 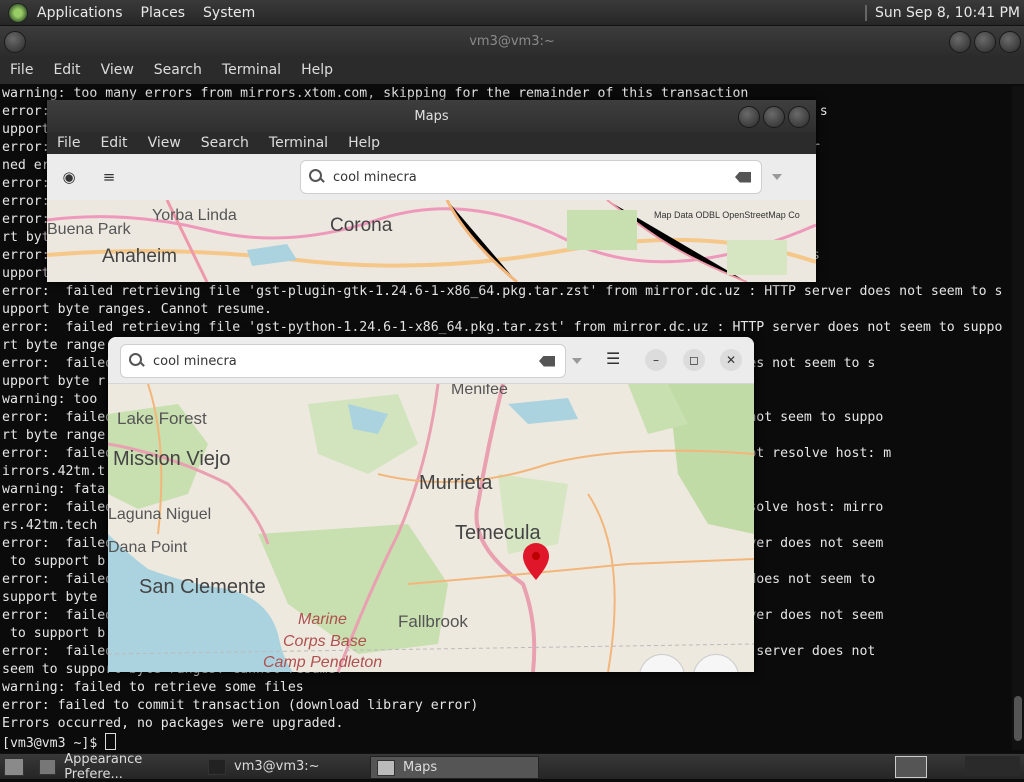 I want to click on text-cursor, so click(x=111, y=741).